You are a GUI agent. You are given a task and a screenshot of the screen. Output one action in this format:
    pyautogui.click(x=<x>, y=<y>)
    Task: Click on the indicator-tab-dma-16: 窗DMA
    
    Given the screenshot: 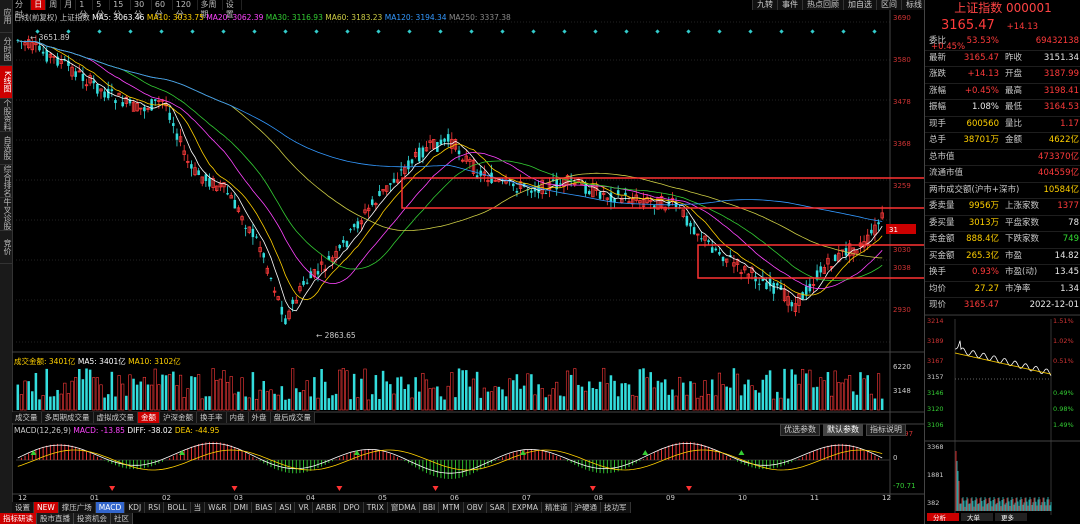 What is the action you would take?
    pyautogui.click(x=403, y=507)
    